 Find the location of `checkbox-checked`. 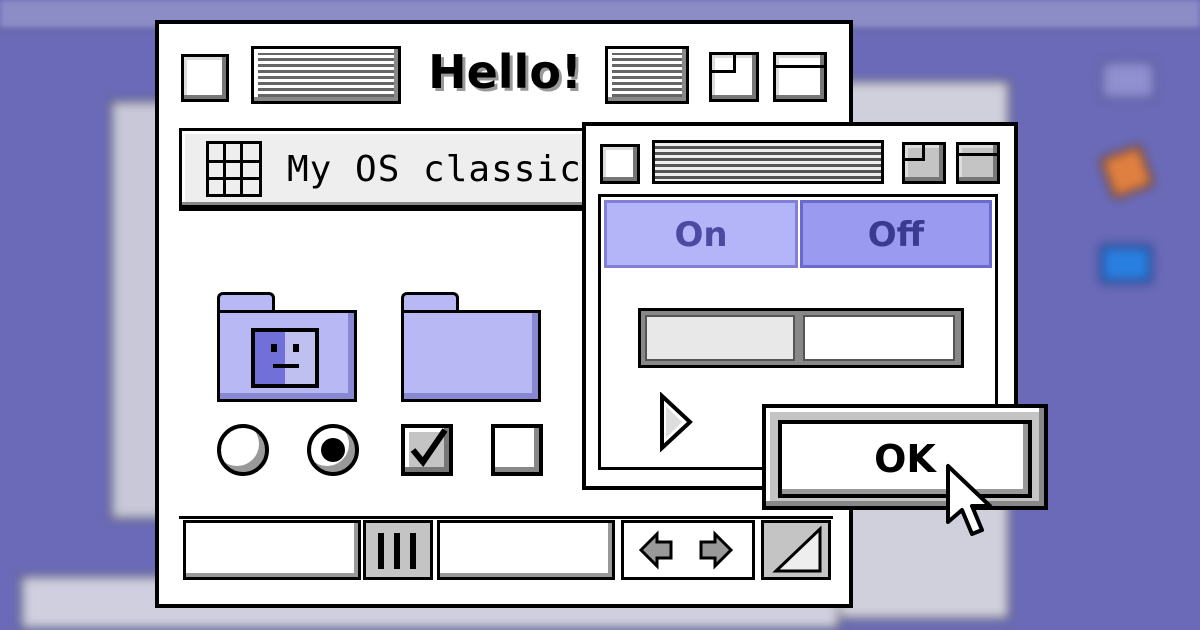

checkbox-checked is located at coordinates (427, 450).